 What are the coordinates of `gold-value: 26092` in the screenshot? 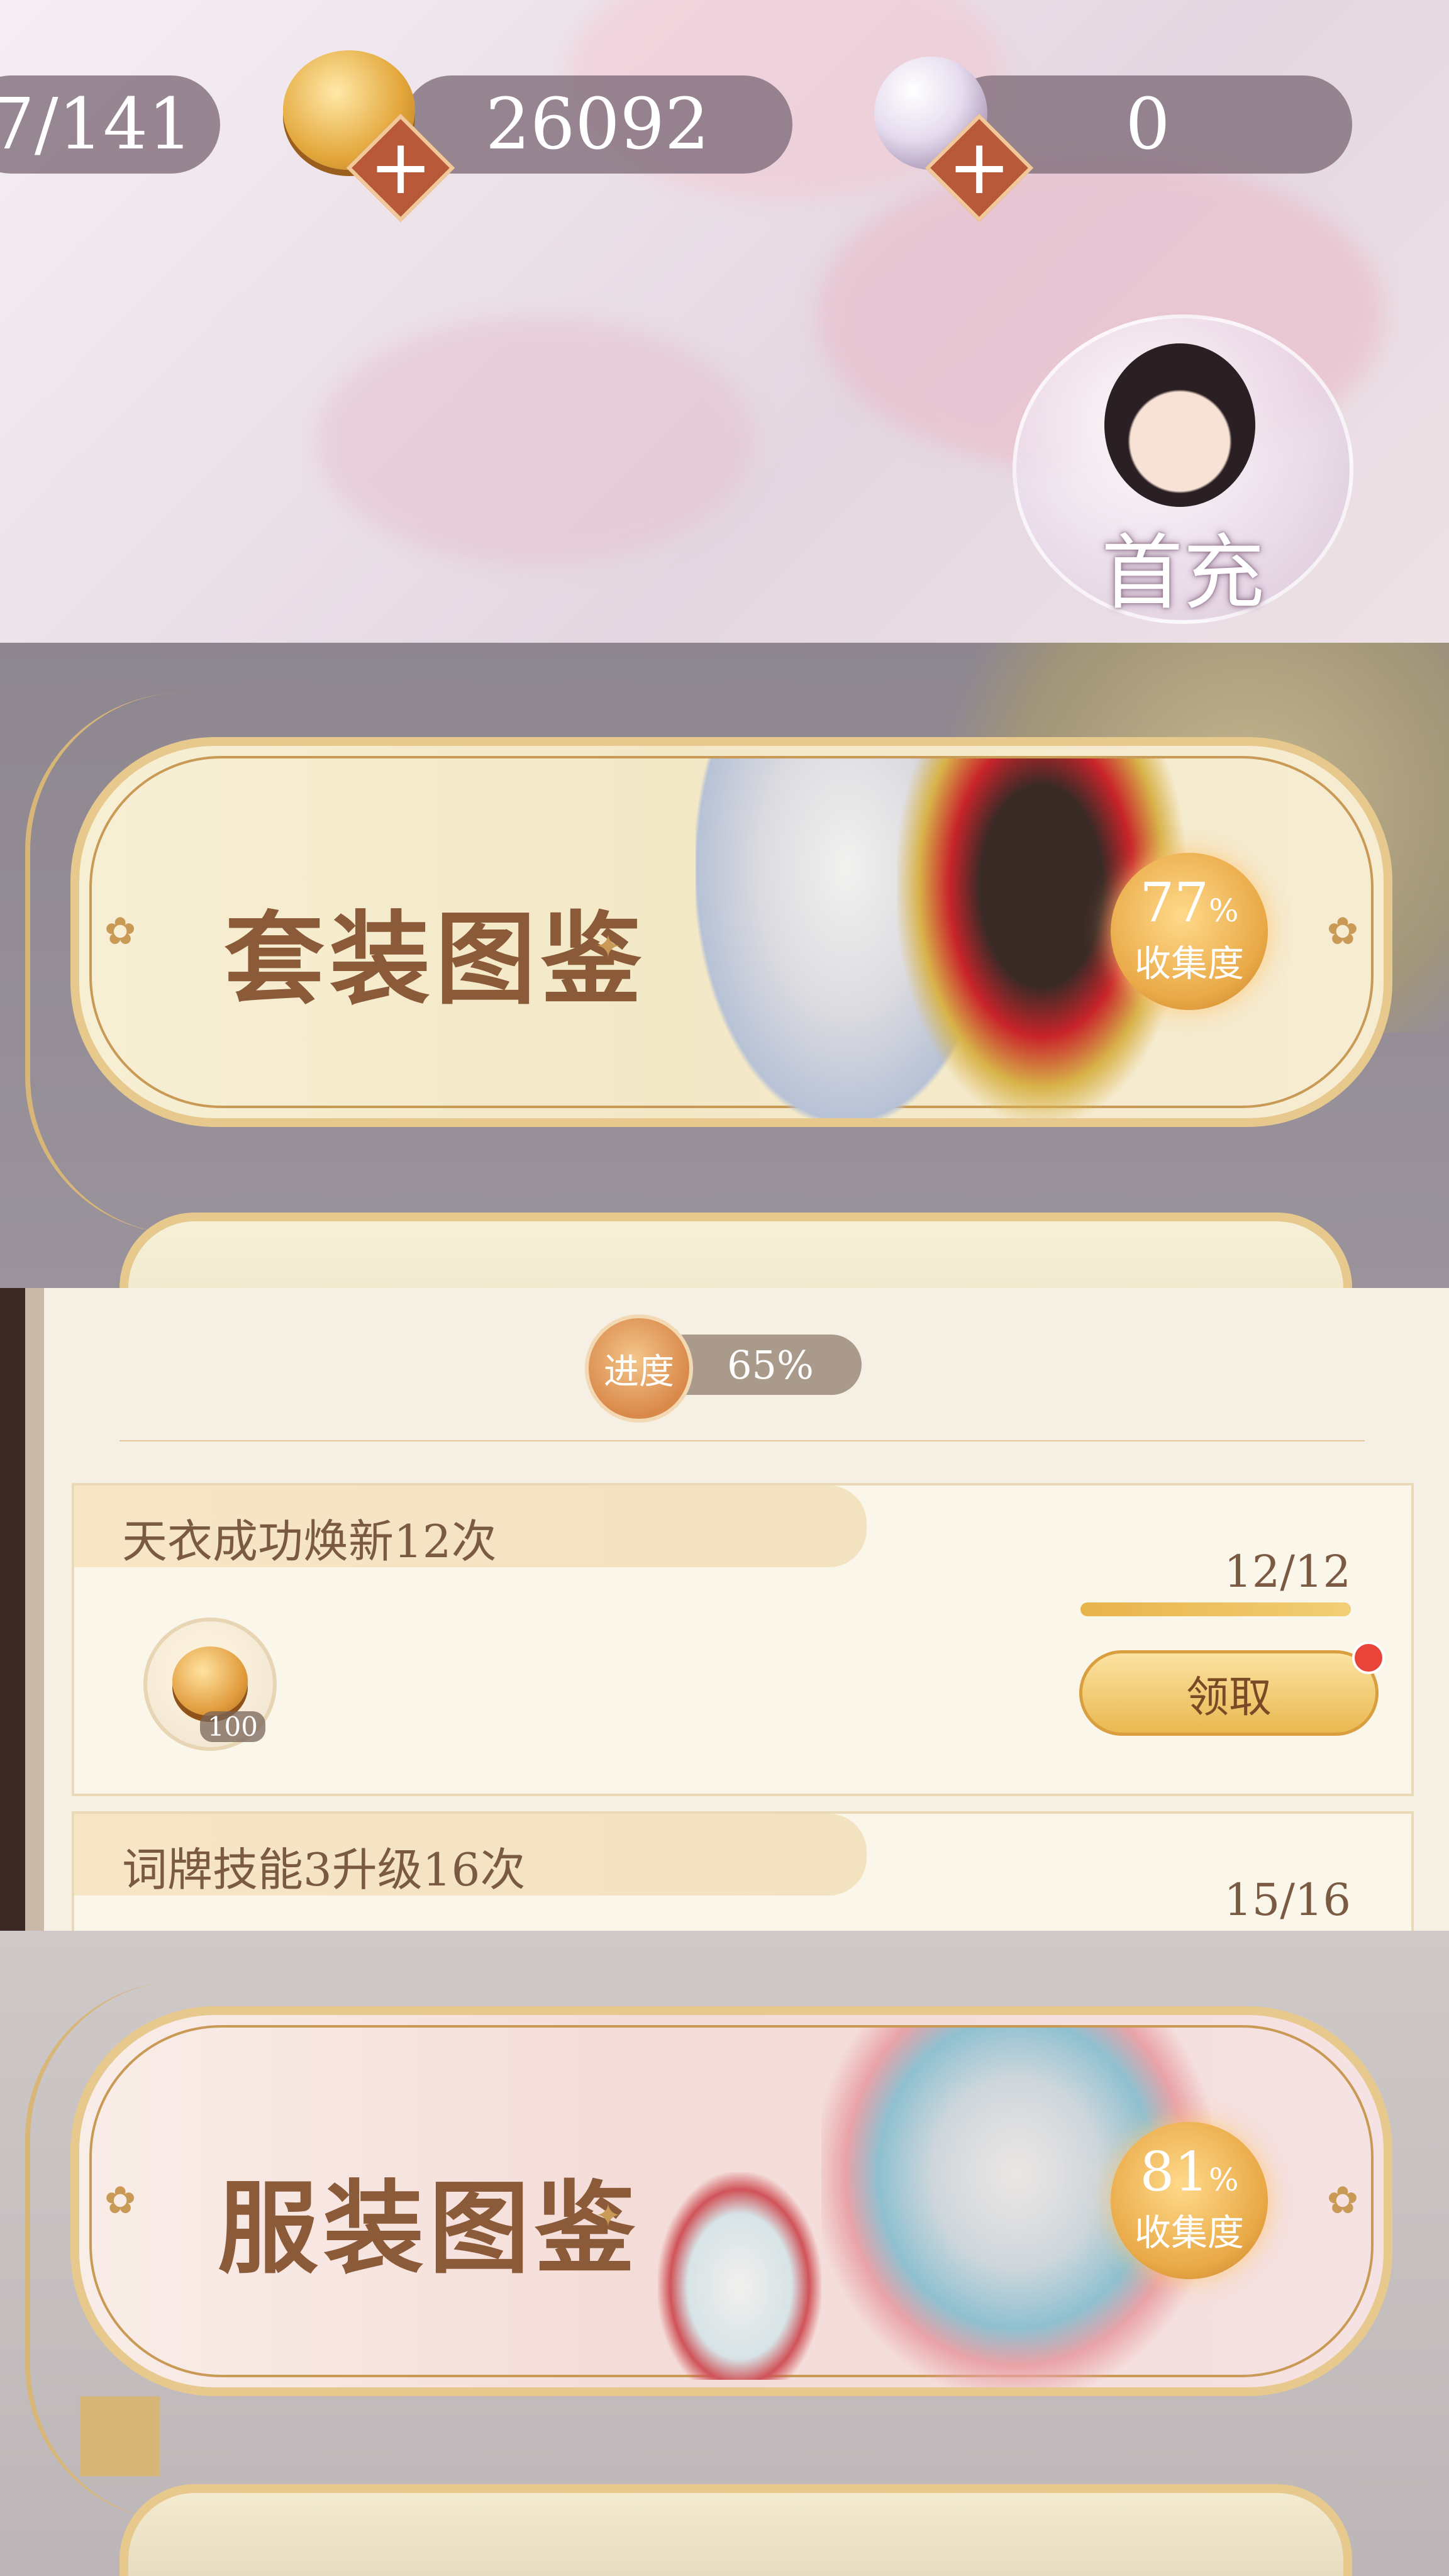 It's located at (597, 124).